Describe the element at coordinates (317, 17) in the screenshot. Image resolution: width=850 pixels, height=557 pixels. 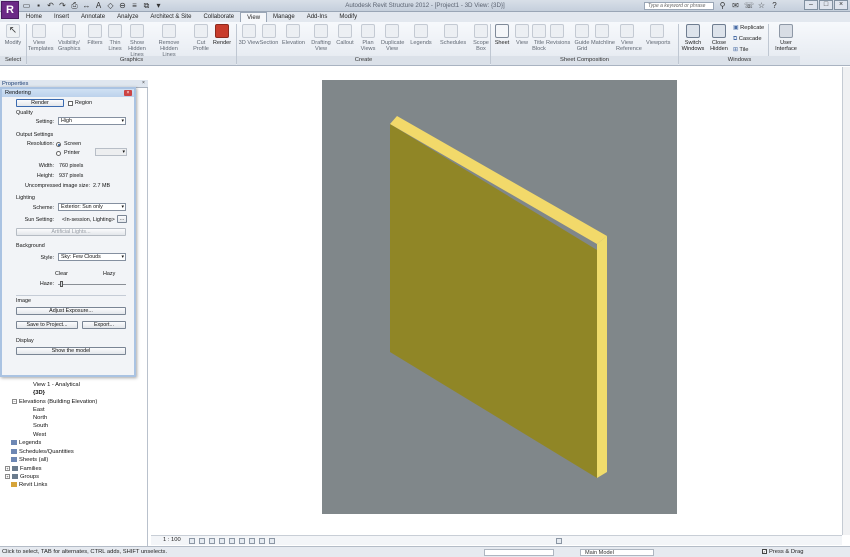
I see `tab-add-ins: Add-Ins` at that location.